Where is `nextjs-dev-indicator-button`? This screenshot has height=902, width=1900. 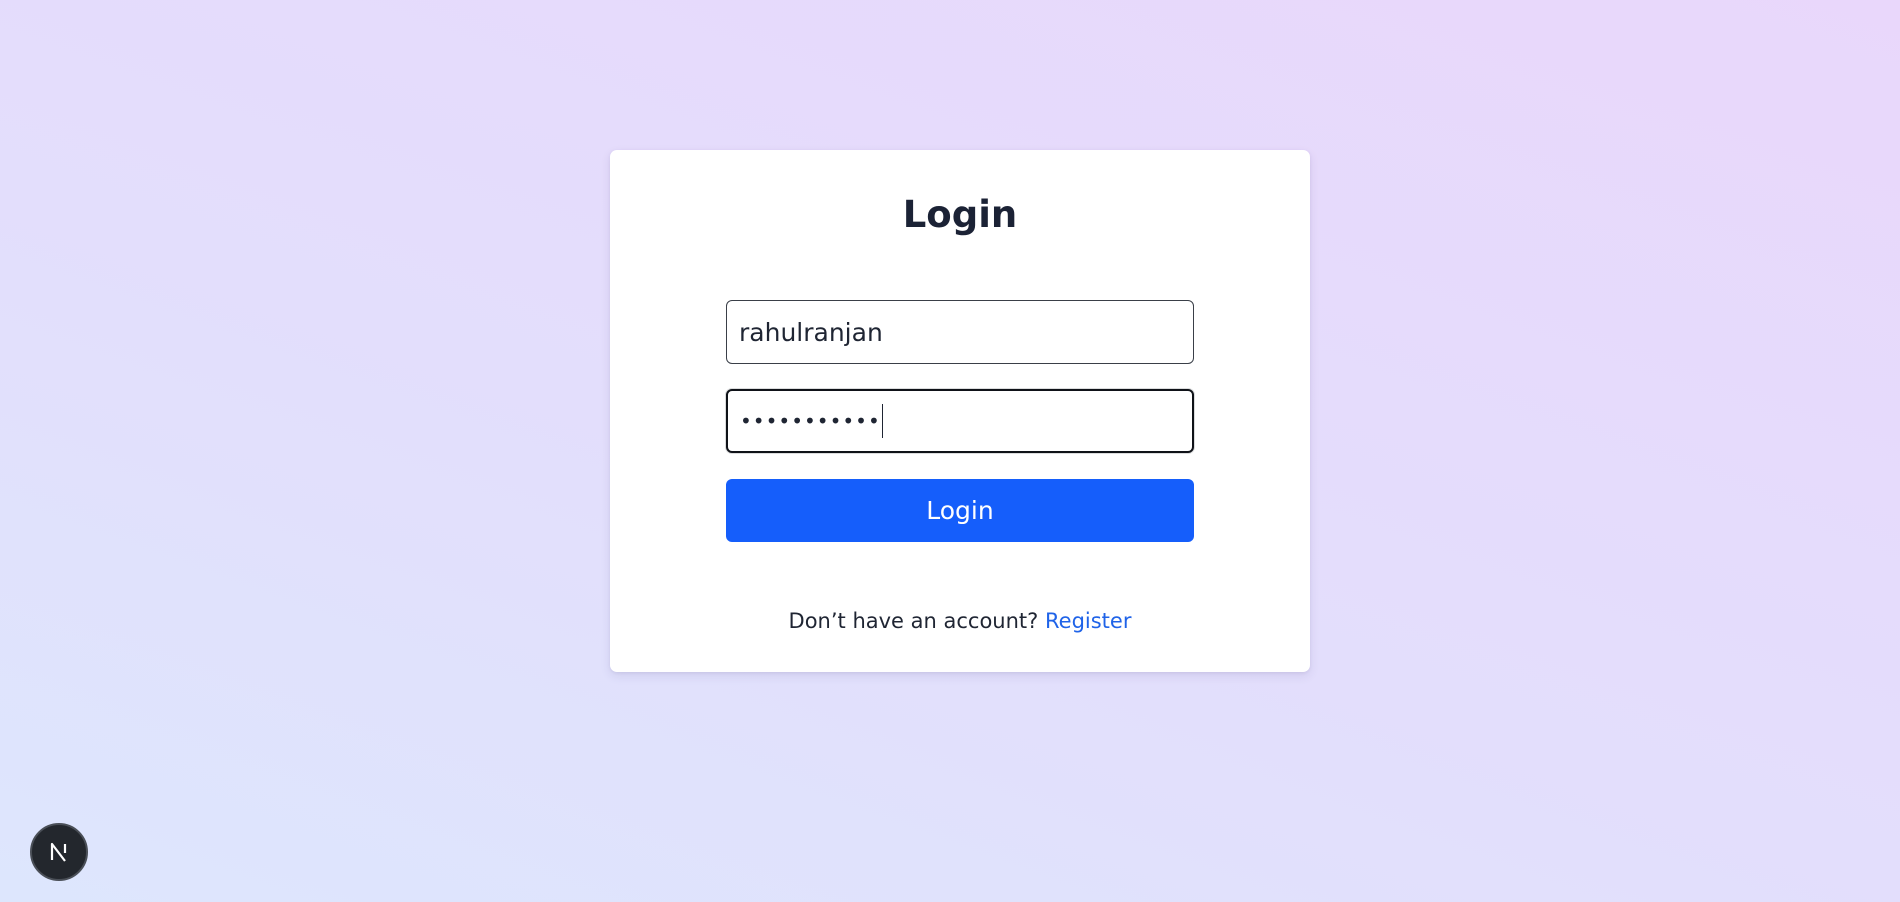
nextjs-dev-indicator-button is located at coordinates (59, 852).